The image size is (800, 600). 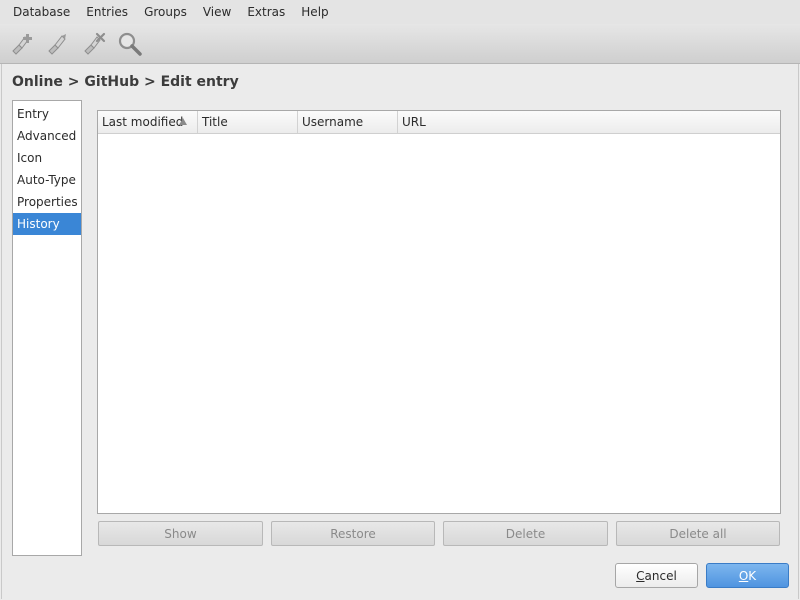 What do you see at coordinates (525, 533) in the screenshot?
I see `delete-button: Delete` at bounding box center [525, 533].